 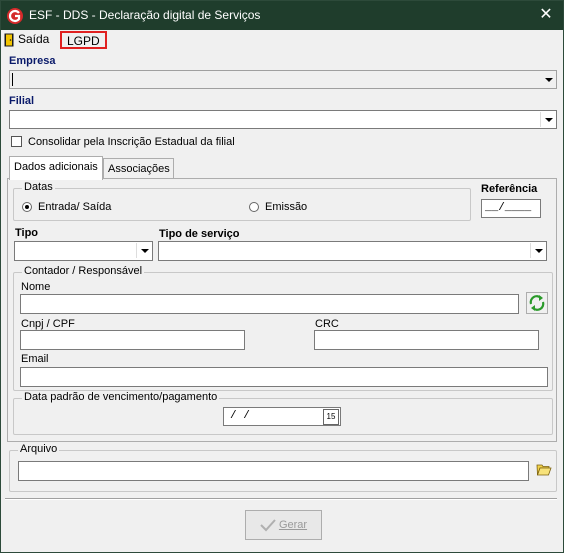 What do you see at coordinates (16, 141) in the screenshot?
I see `consolidar-checkbox` at bounding box center [16, 141].